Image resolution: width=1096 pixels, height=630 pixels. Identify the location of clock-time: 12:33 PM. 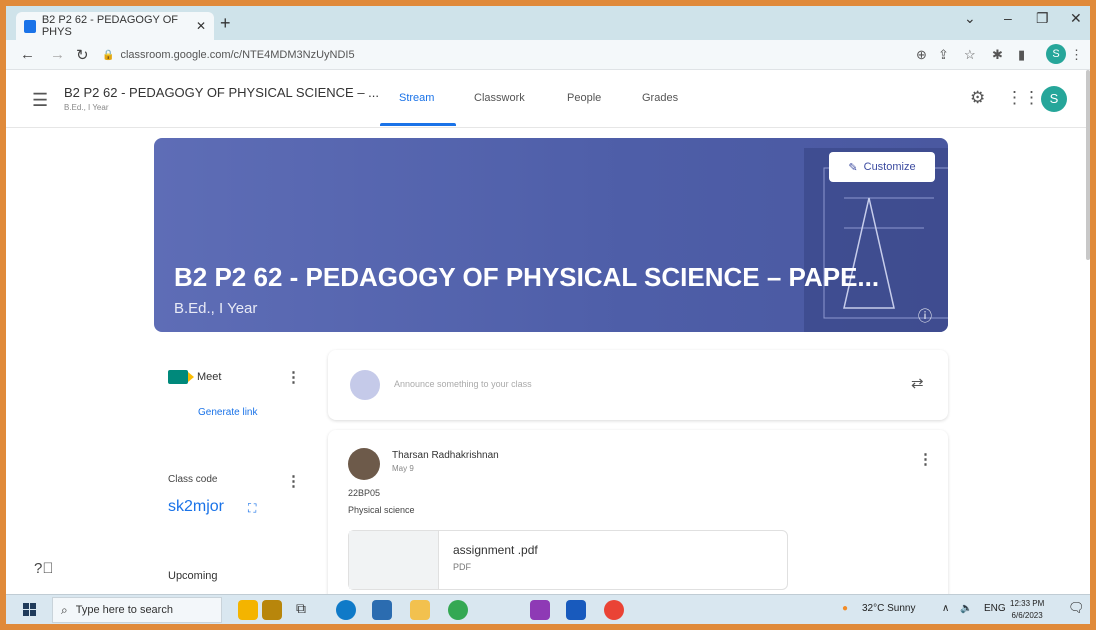
(1027, 603).